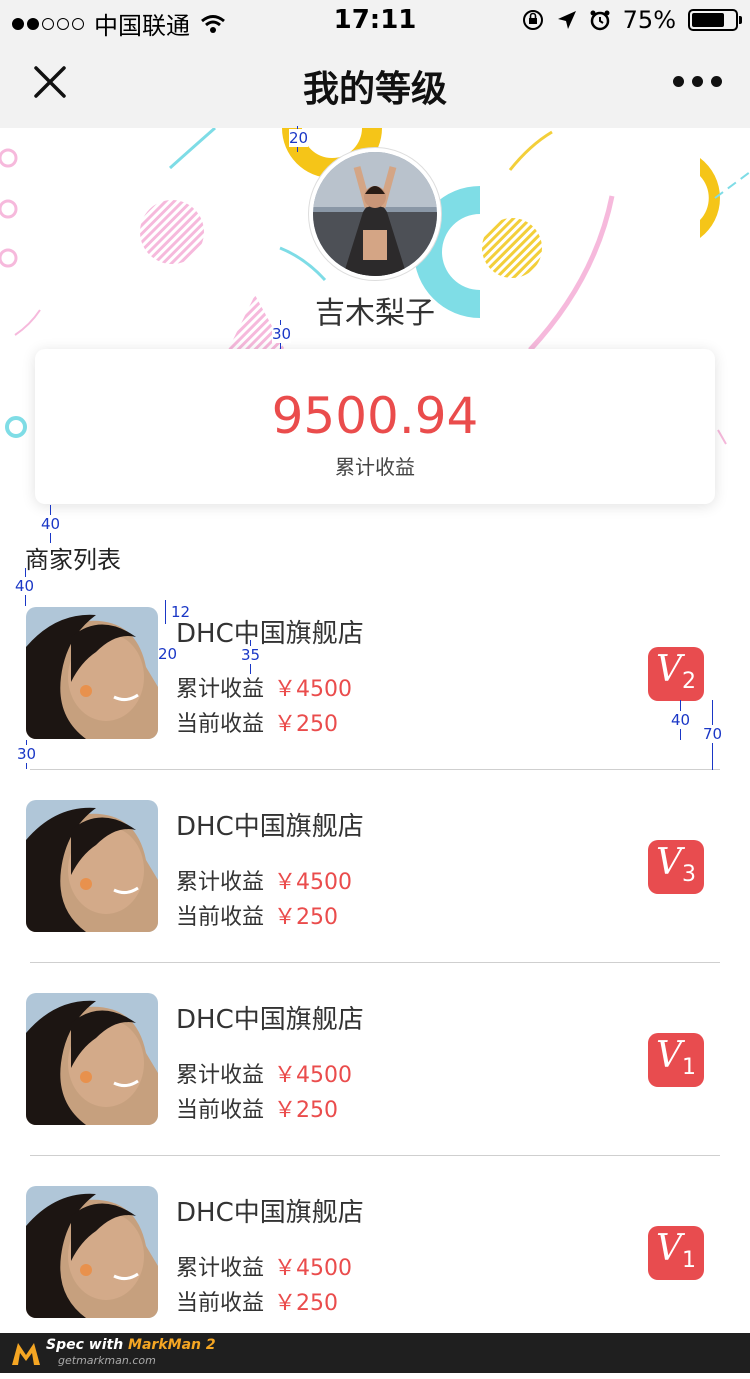  I want to click on navigation-bar: 我的等级, so click(375, 84).